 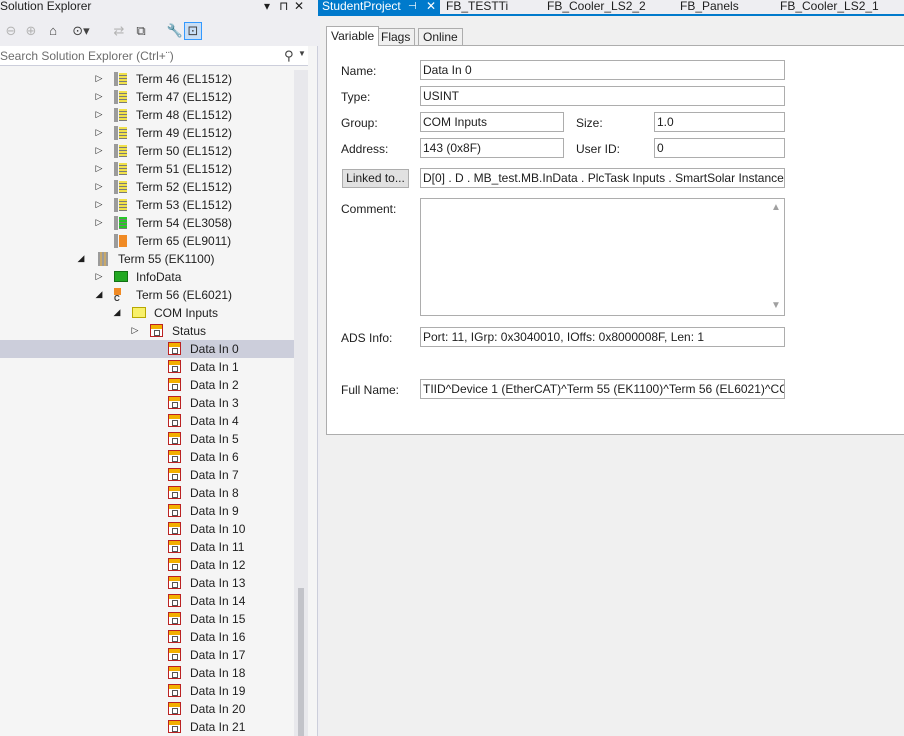 What do you see at coordinates (81, 31) in the screenshot?
I see `pending-changes-icon: ⊙▾` at bounding box center [81, 31].